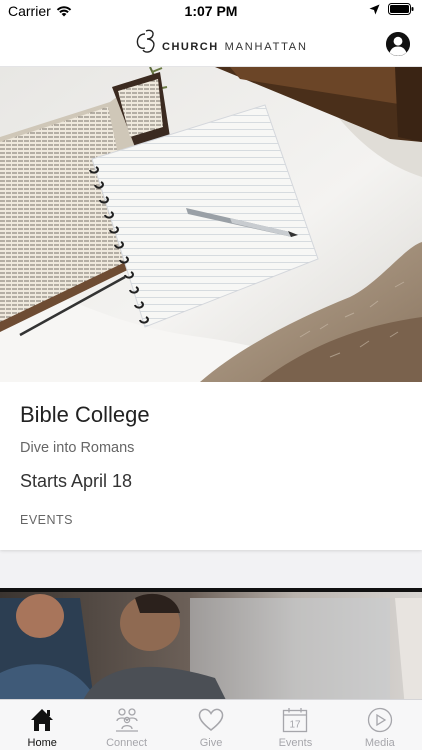 The width and height of the screenshot is (422, 750). Describe the element at coordinates (126, 720) in the screenshot. I see `people-icon` at that location.